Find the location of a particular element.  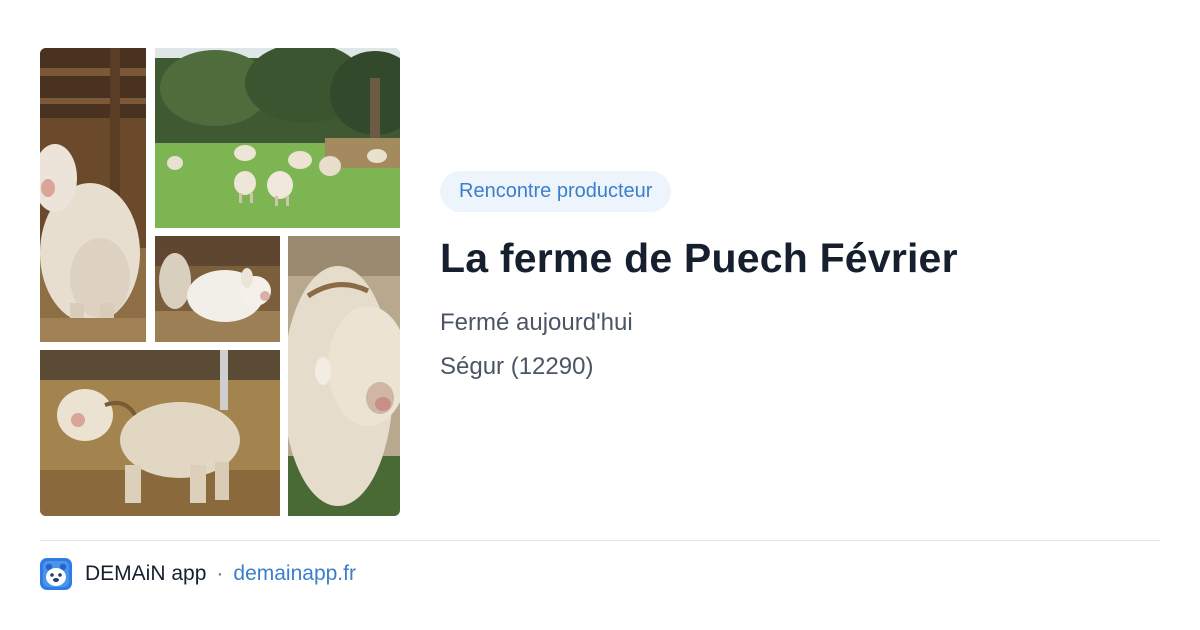

goats-in-meadow-photo is located at coordinates (277, 138).